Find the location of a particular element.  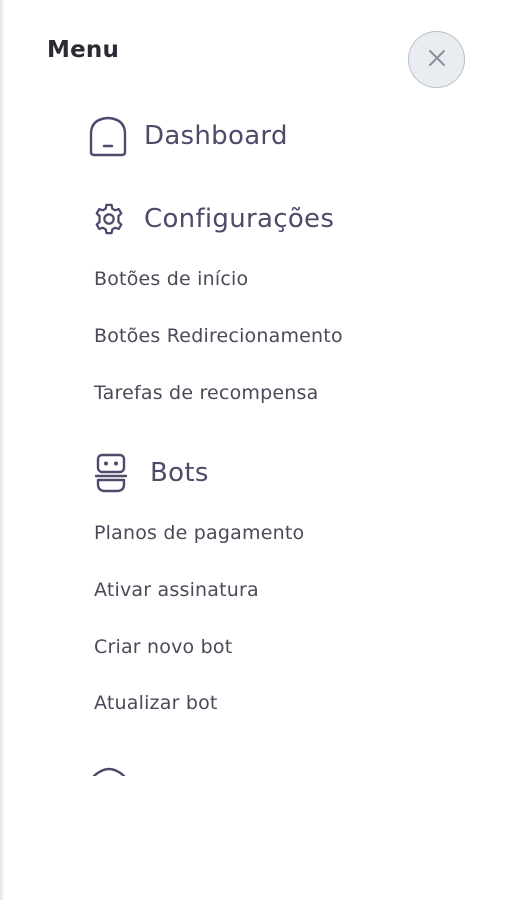

nav-bots: Bots is located at coordinates (151, 473).